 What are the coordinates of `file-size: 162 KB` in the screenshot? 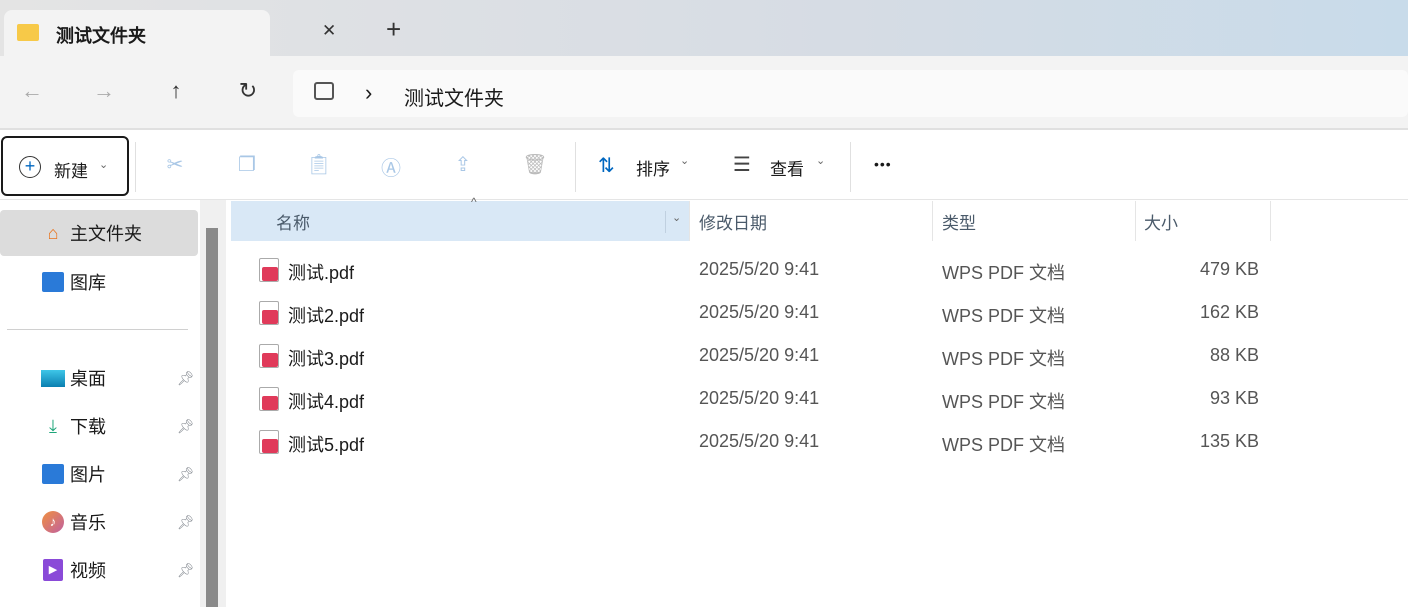 It's located at (1229, 312).